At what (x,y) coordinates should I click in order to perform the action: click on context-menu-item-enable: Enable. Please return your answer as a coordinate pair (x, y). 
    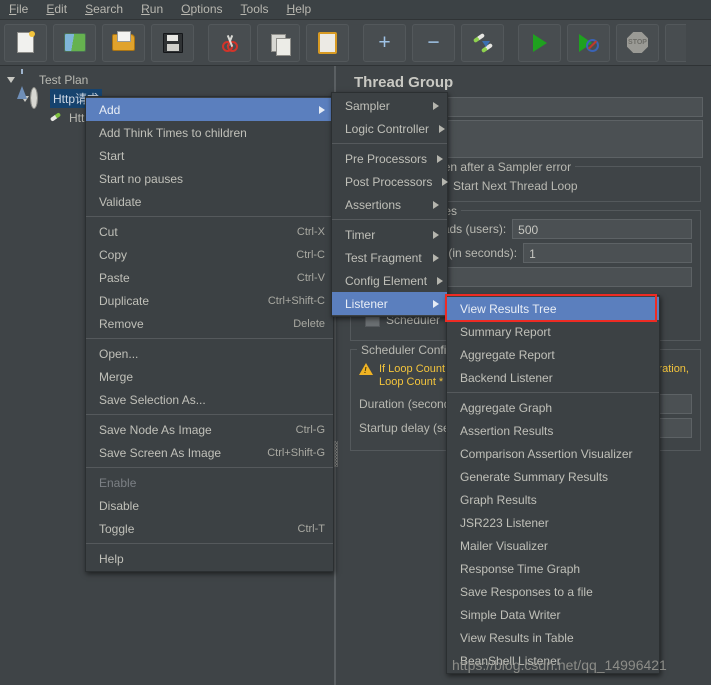
    Looking at the image, I should click on (209, 482).